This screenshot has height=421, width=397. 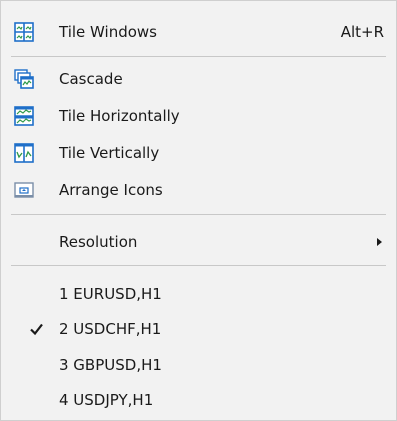 I want to click on shortcut-label: Alt+R, so click(x=362, y=32).